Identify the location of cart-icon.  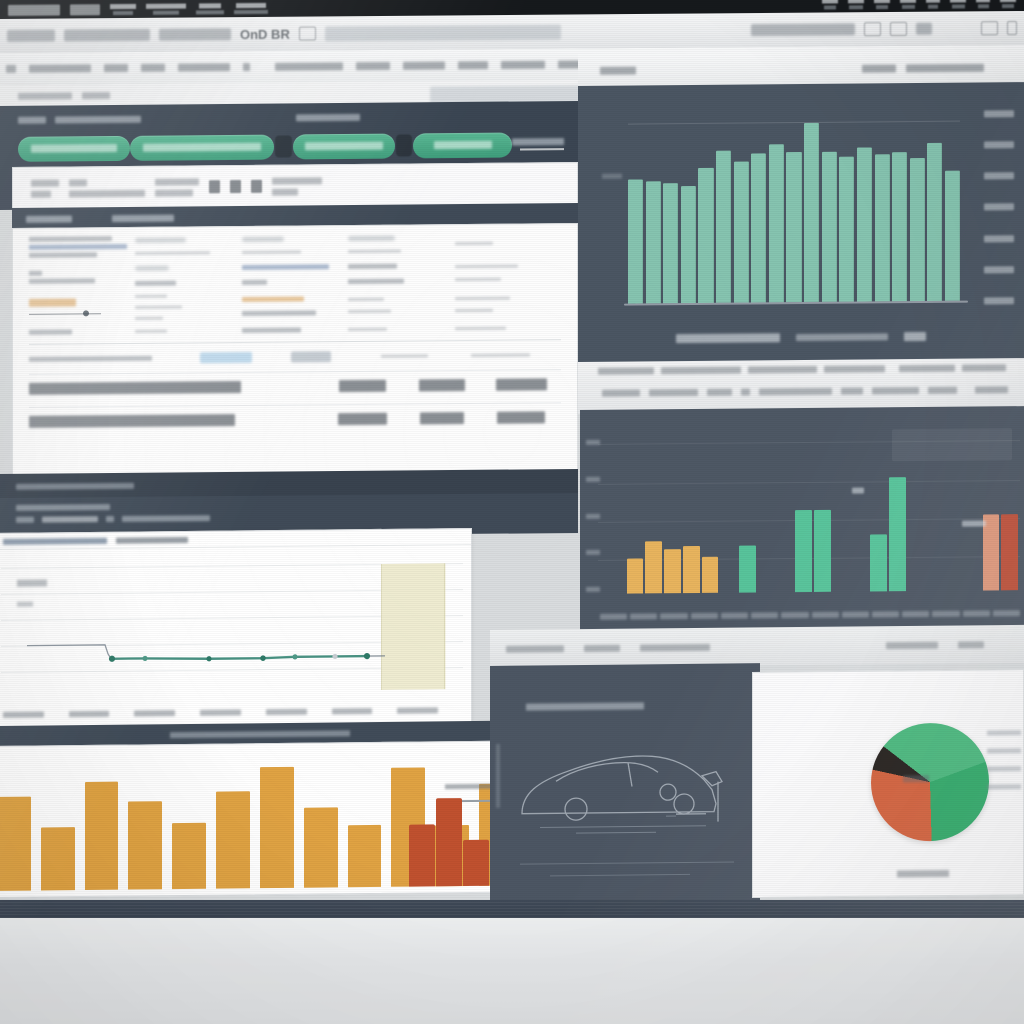
(966, 28).